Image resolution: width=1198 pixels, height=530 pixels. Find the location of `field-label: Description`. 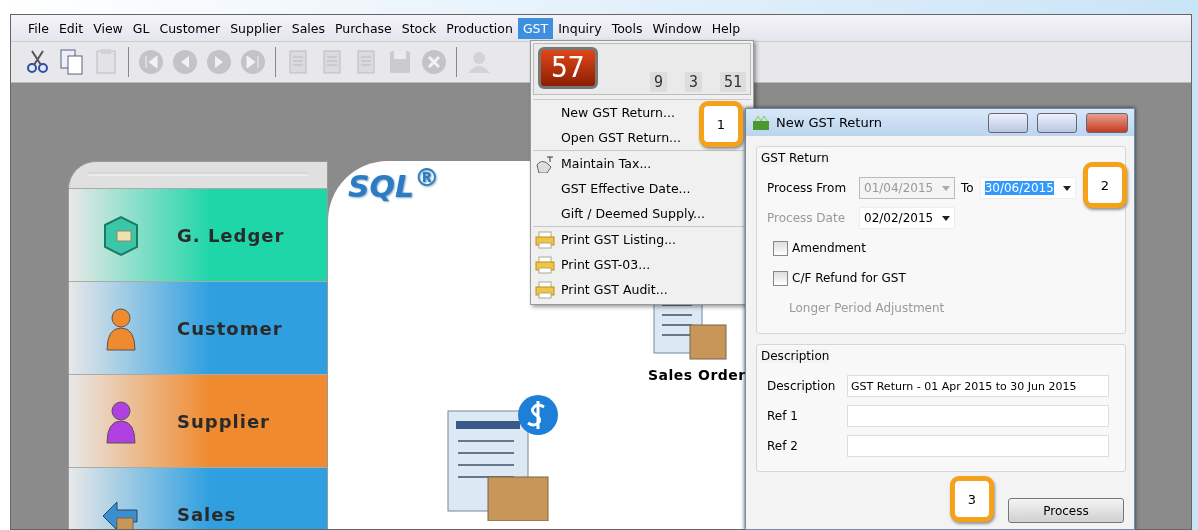

field-label: Description is located at coordinates (802, 386).